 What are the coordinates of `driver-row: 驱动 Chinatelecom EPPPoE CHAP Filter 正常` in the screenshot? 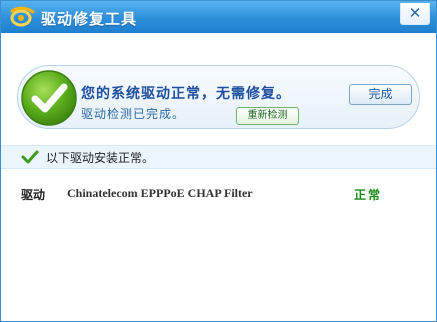 It's located at (218, 194).